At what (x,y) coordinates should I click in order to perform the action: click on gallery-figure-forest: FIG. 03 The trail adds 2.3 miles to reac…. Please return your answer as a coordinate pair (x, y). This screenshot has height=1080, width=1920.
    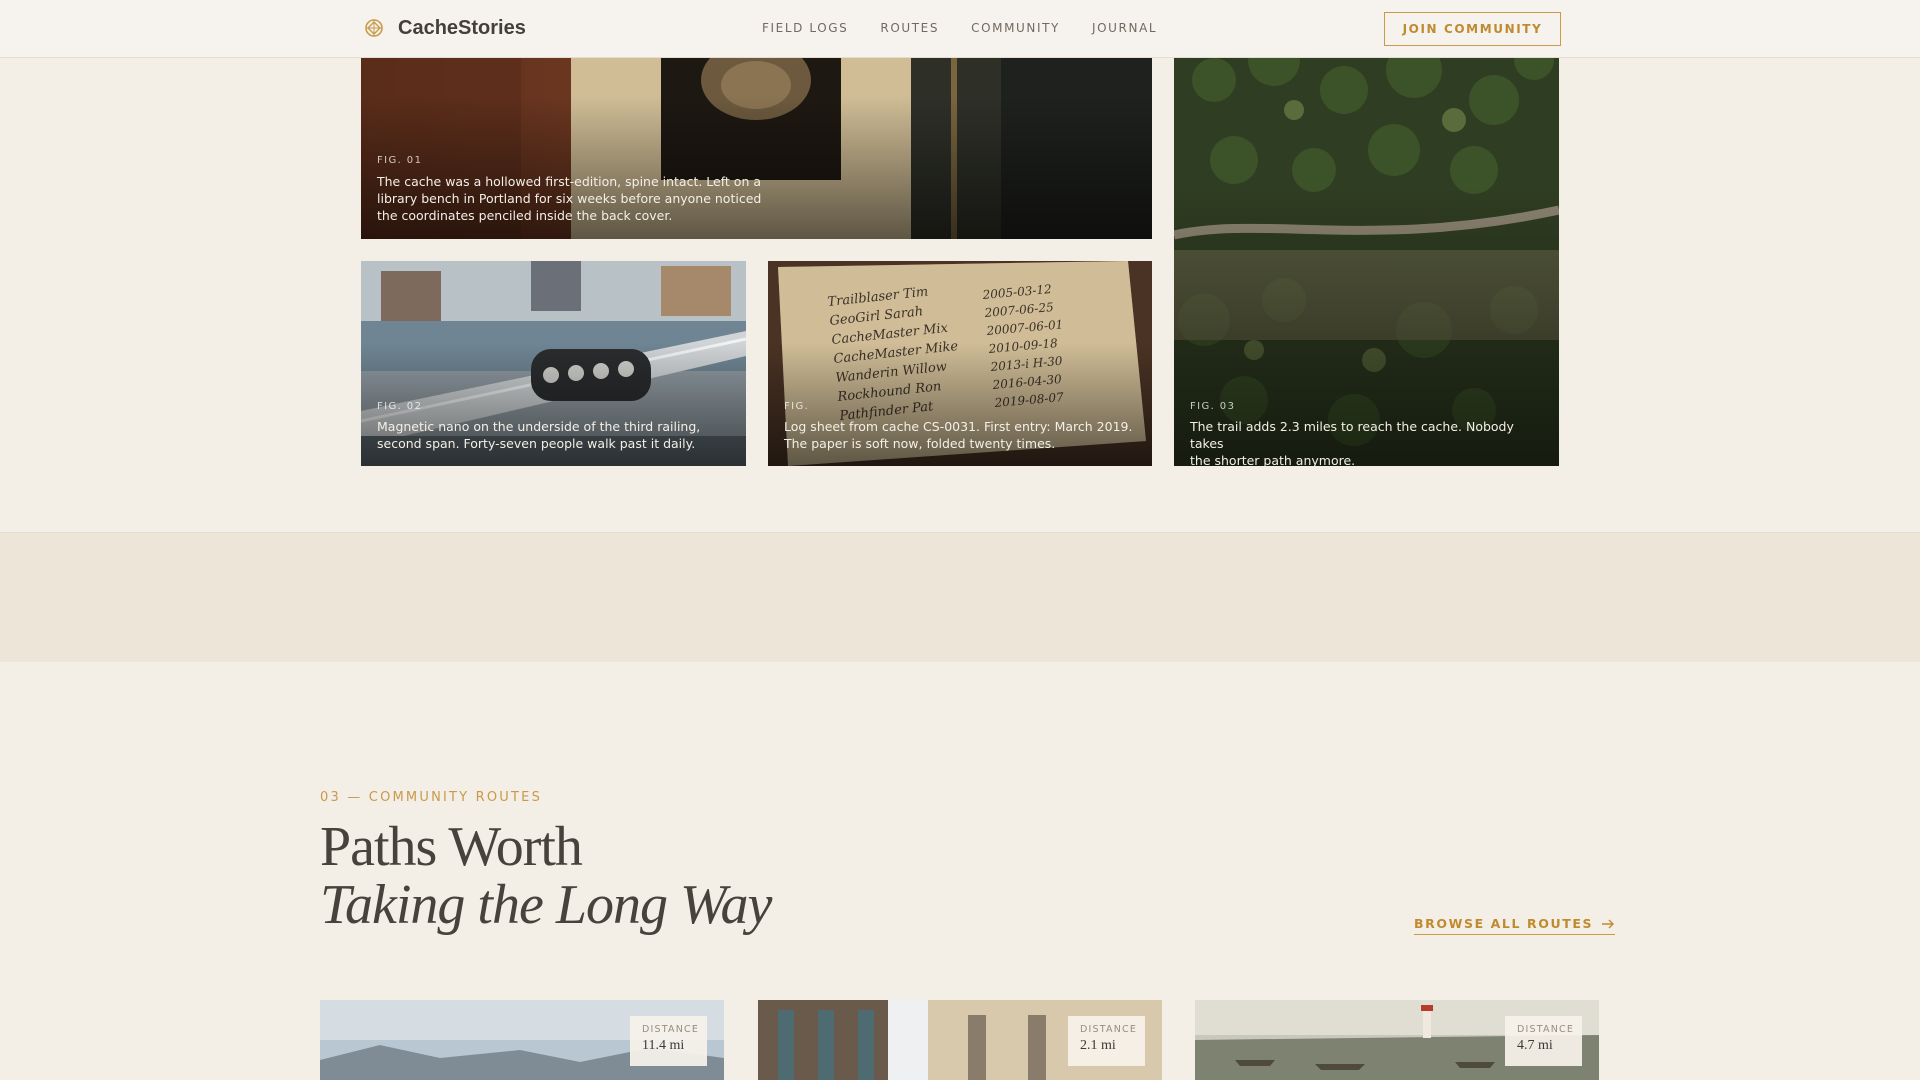
    Looking at the image, I should click on (1366, 233).